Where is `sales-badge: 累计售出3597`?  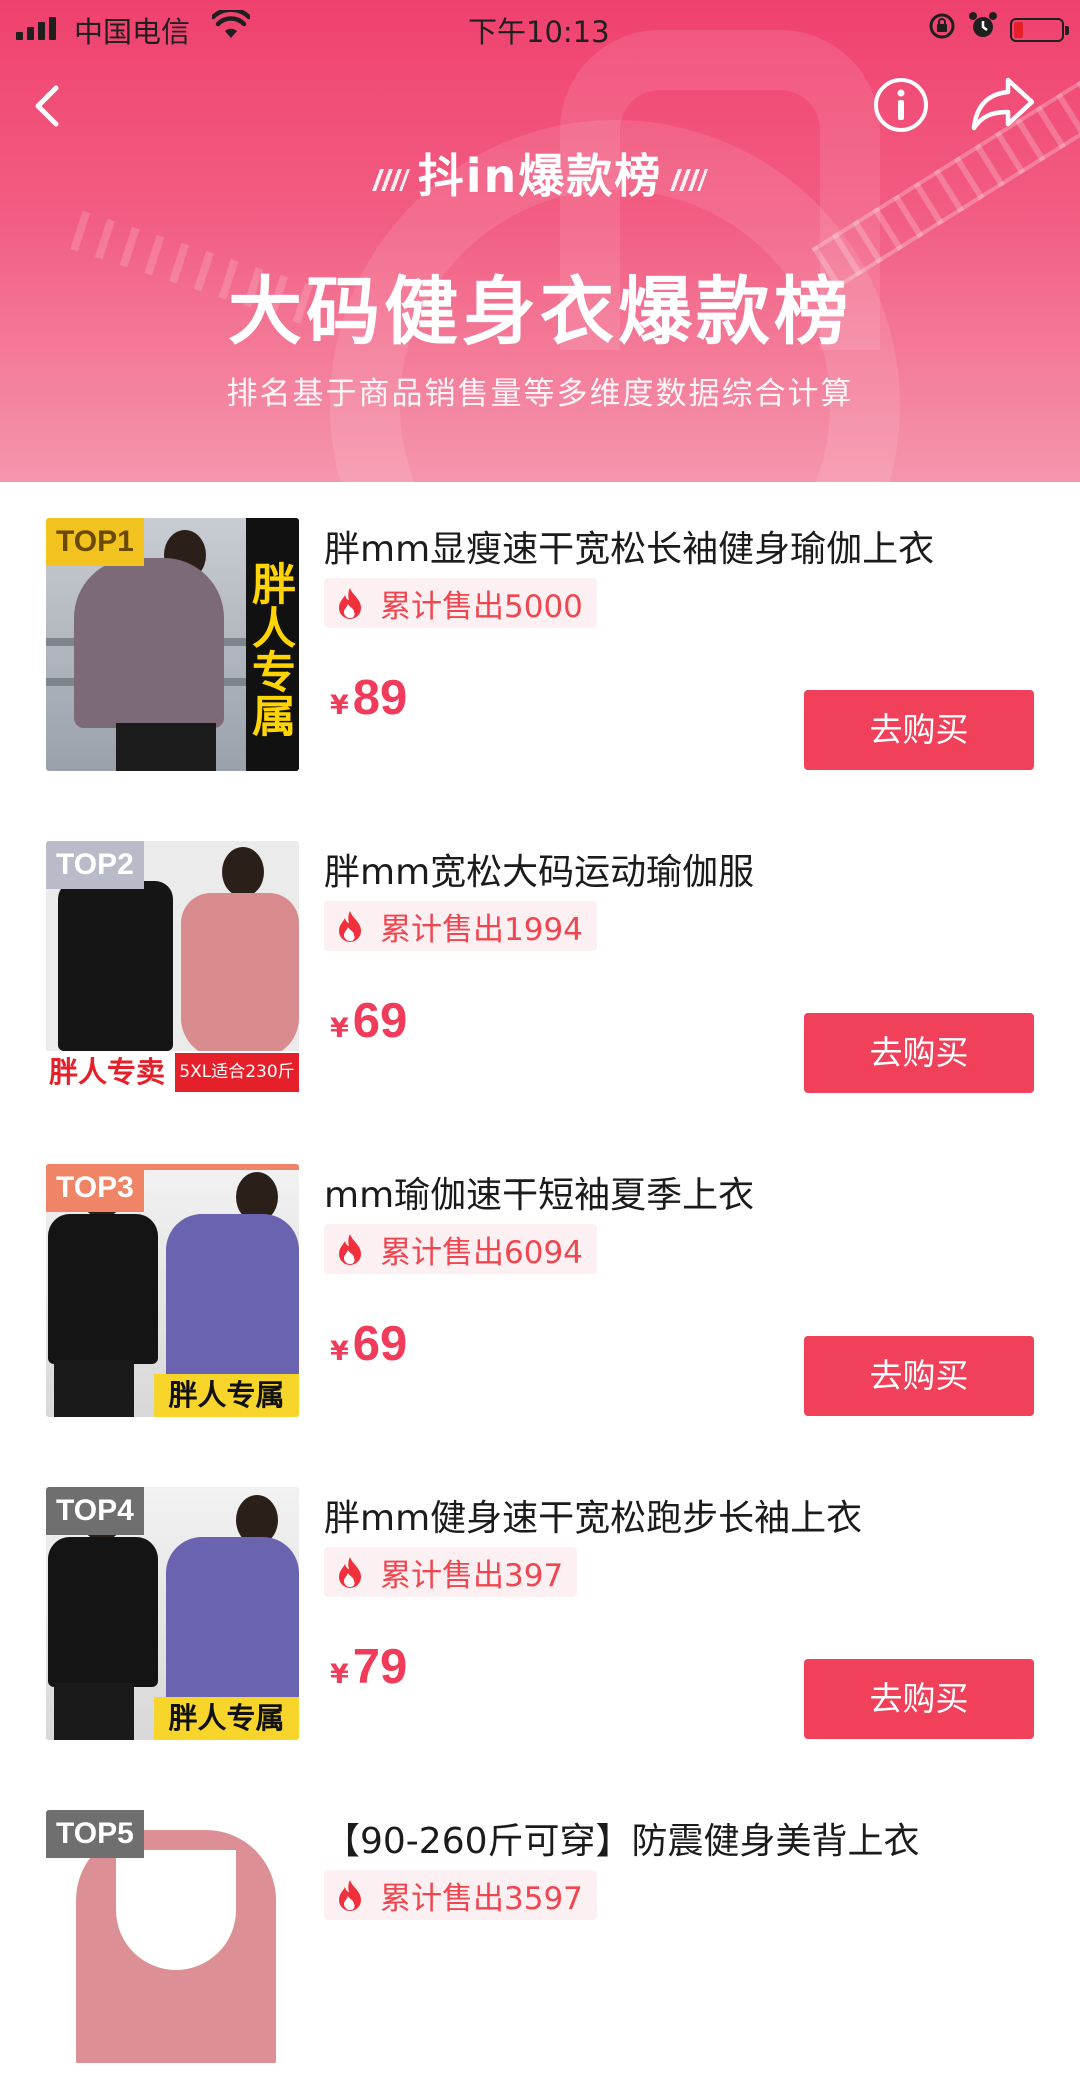
sales-badge: 累计售出3597 is located at coordinates (460, 1895).